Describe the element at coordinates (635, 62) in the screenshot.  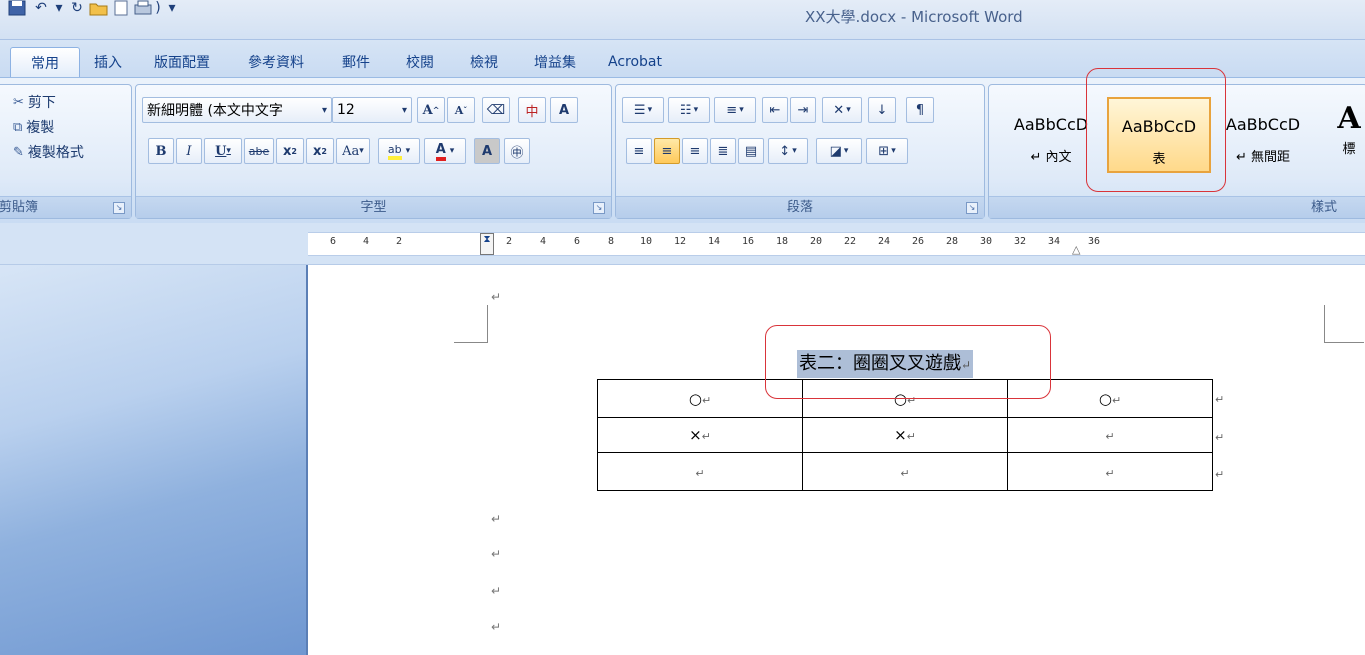
I see `tab-acrobat: Acrobat` at that location.